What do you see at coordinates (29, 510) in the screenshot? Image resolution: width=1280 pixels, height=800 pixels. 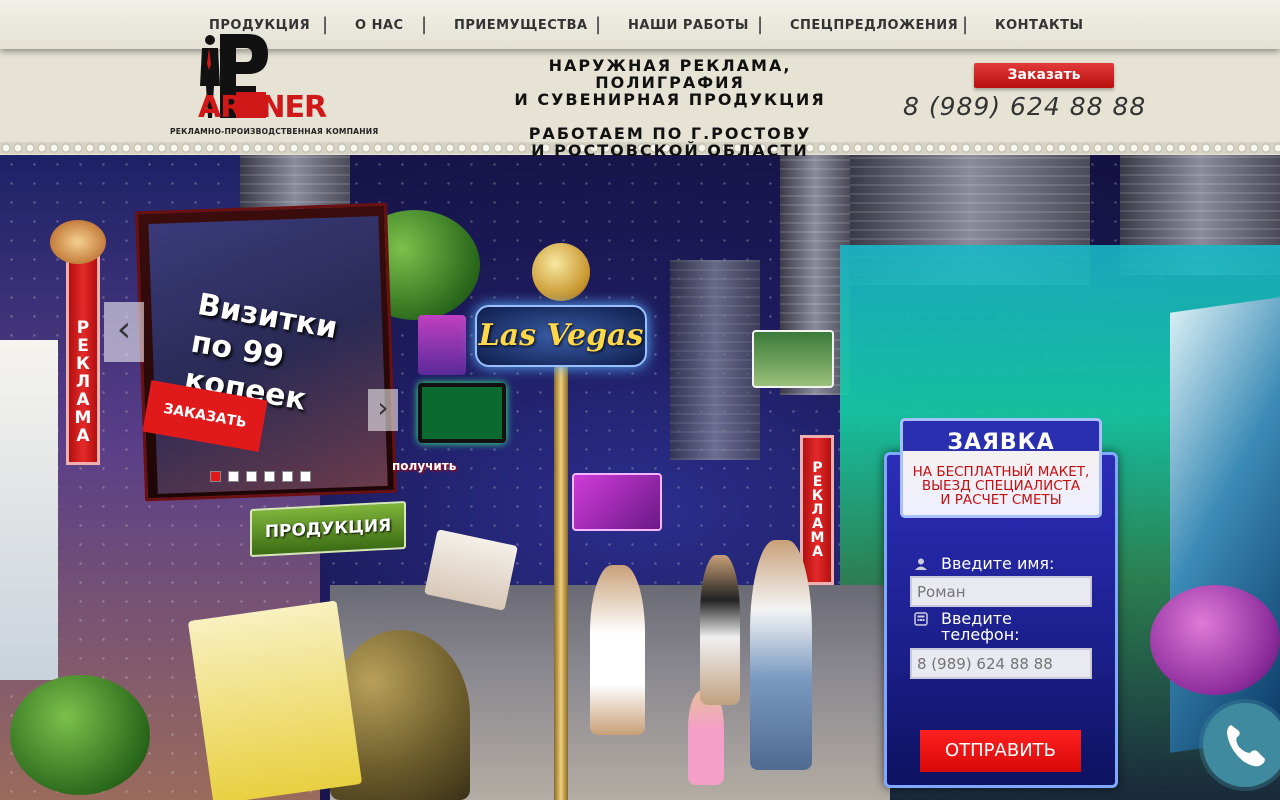 I see `white-poster-wall` at bounding box center [29, 510].